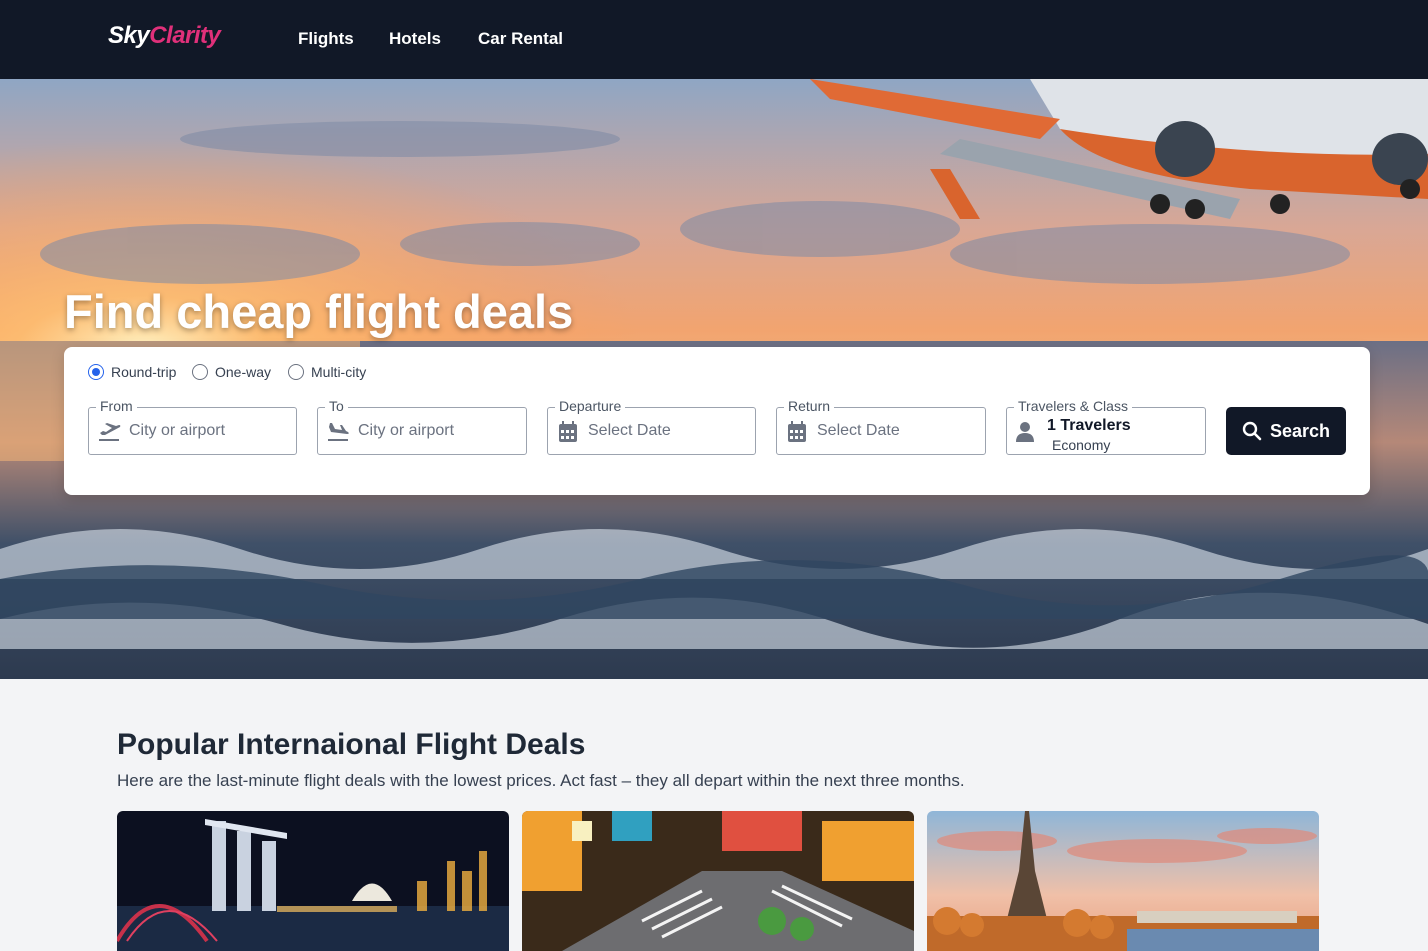  Describe the element at coordinates (336, 406) in the screenshot. I see `to-label: To` at that location.